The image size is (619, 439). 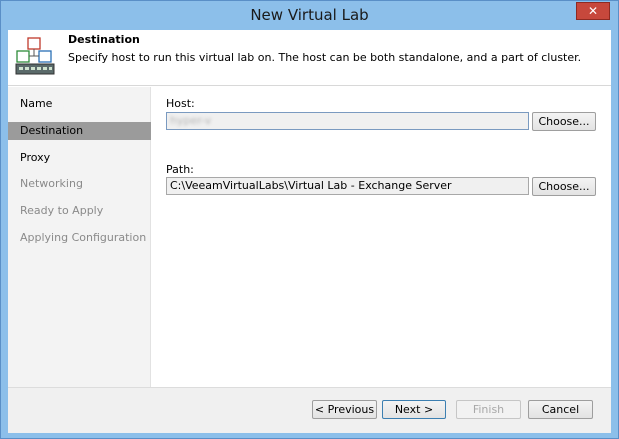 I want to click on title-bar: New Virtual Lab ✕, so click(x=309, y=15).